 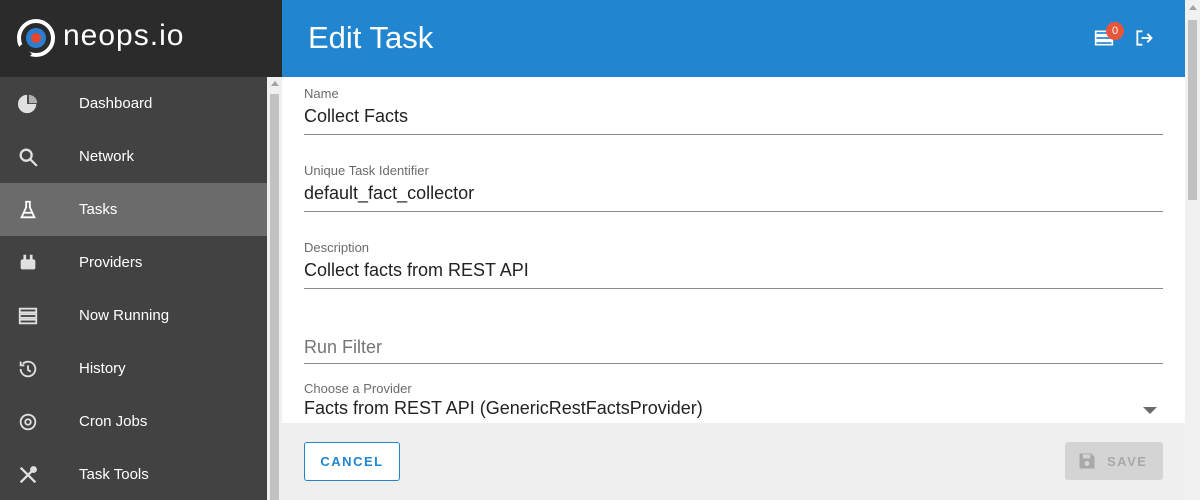 What do you see at coordinates (133, 368) in the screenshot?
I see `sidebar-item-history: History` at bounding box center [133, 368].